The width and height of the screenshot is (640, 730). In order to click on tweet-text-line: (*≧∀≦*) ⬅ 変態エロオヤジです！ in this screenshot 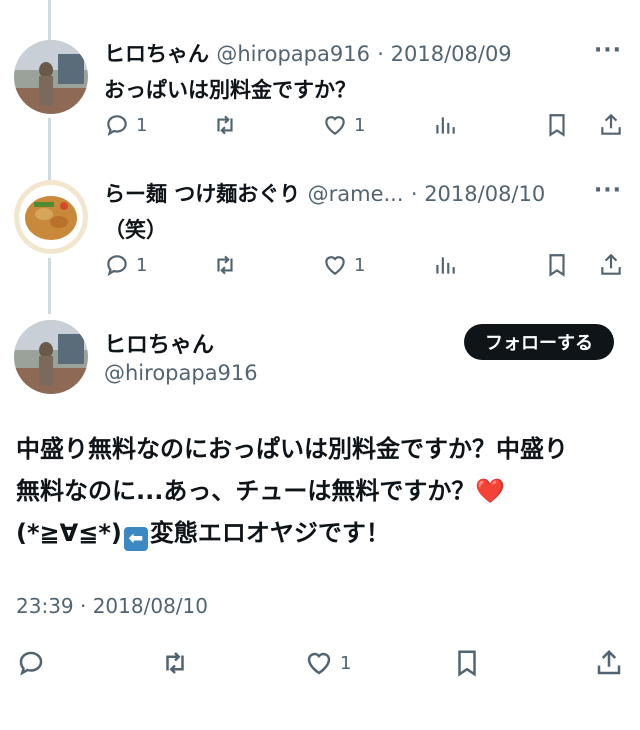, I will do `click(321, 533)`.